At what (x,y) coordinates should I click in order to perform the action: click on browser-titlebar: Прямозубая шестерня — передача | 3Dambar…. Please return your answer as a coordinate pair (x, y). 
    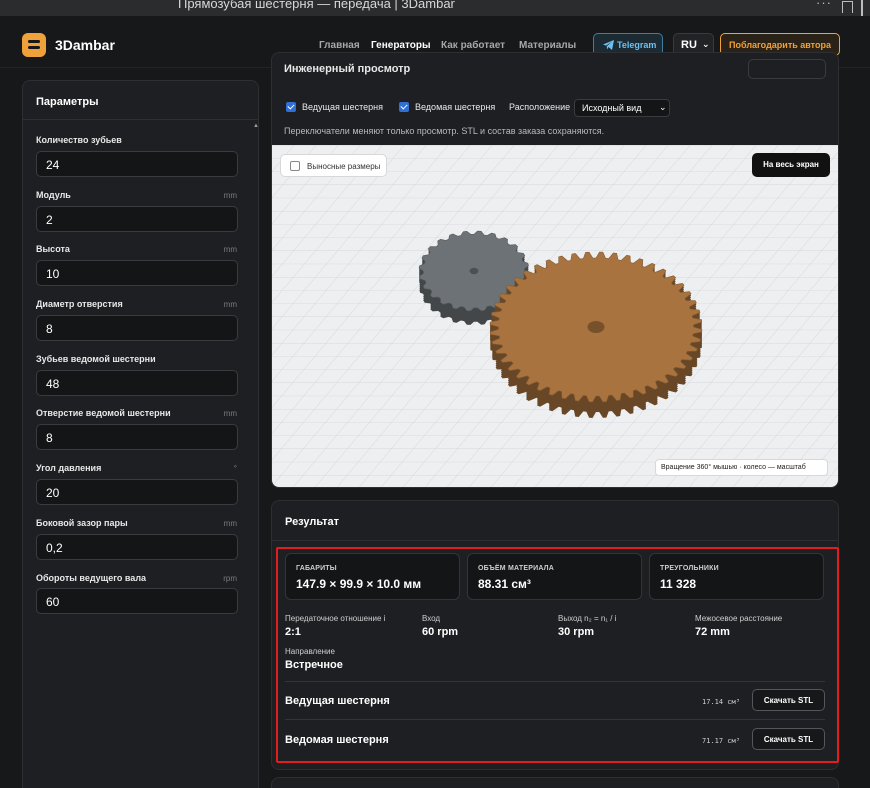
    Looking at the image, I should click on (435, 8).